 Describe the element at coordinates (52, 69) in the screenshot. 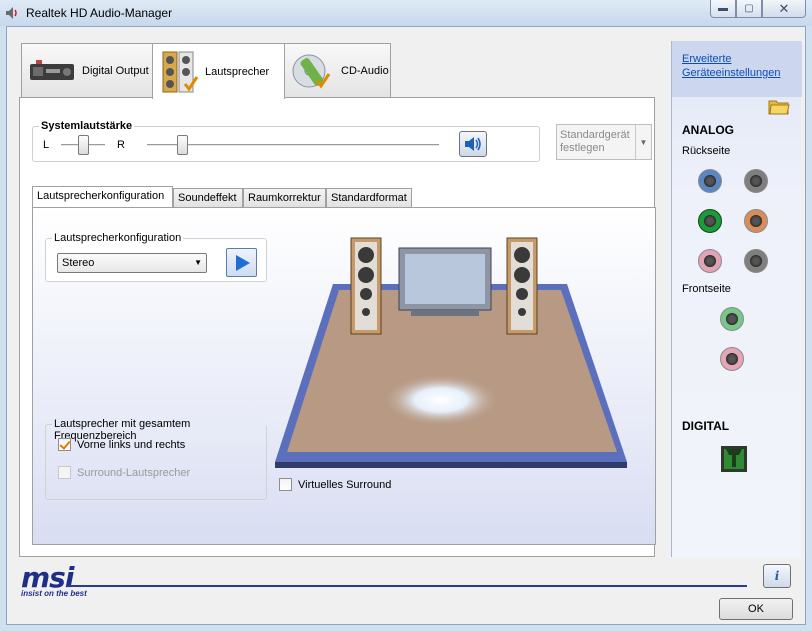

I see `digital-output-device-icon` at that location.